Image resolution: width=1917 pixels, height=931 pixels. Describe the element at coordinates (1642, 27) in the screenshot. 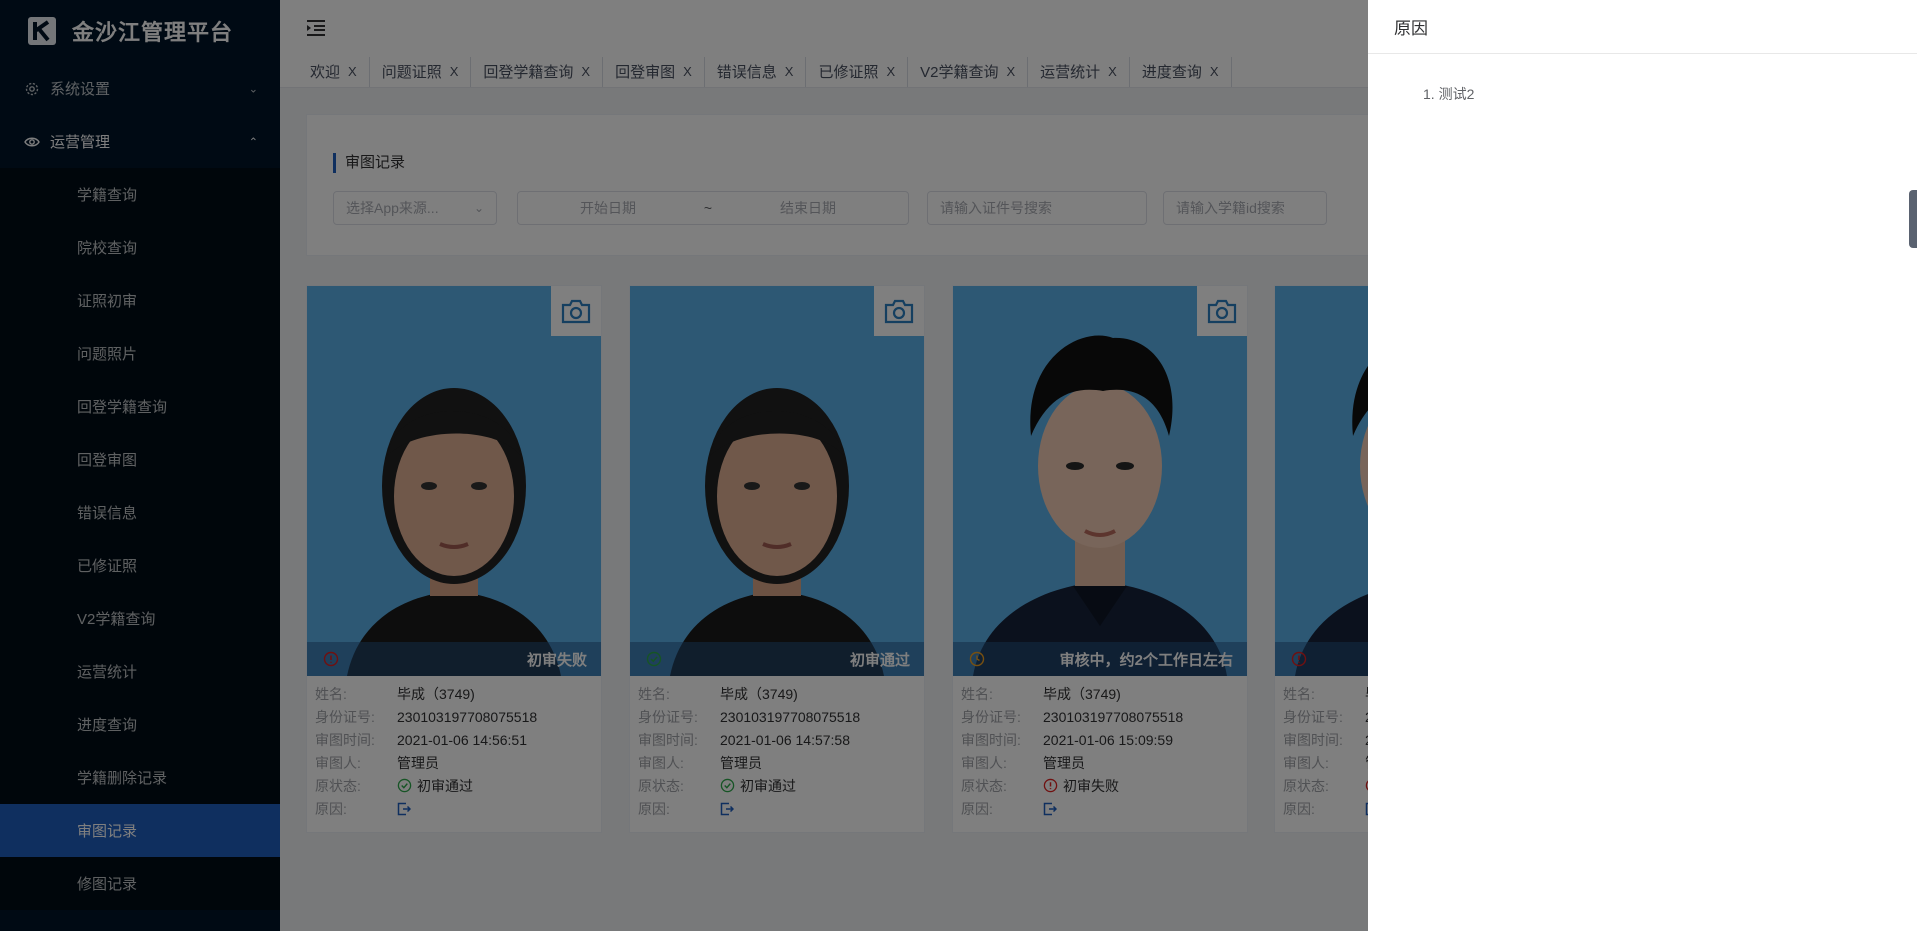

I see `drawer-title: 原因` at that location.